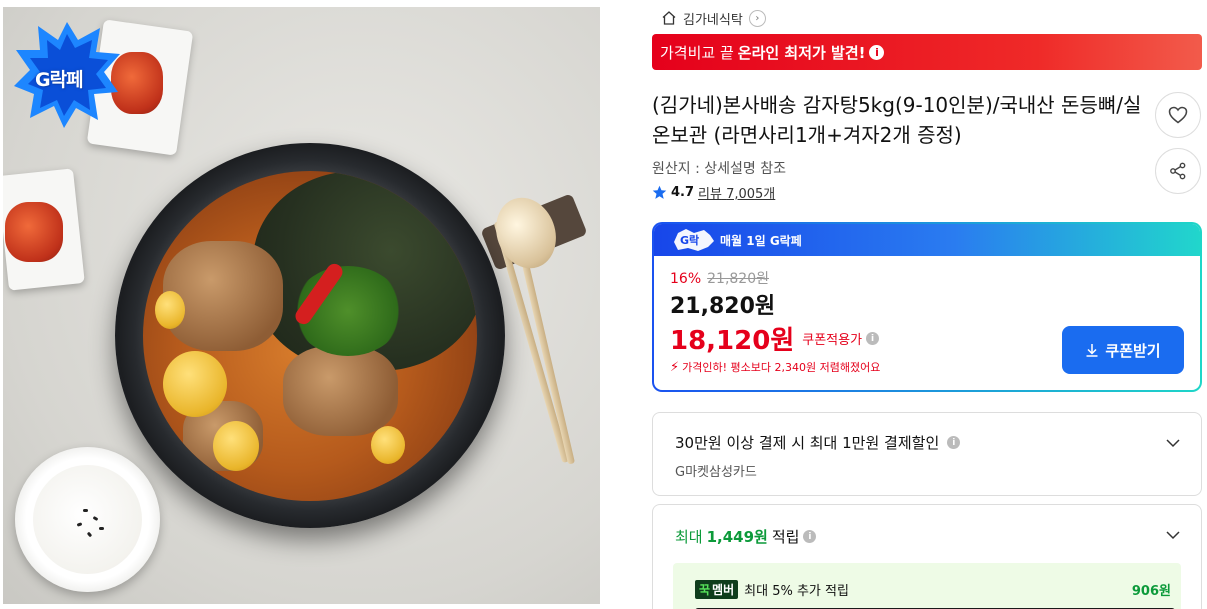 This screenshot has width=1207, height=609. I want to click on promo-prefix: 가격비교 끝, so click(697, 52).